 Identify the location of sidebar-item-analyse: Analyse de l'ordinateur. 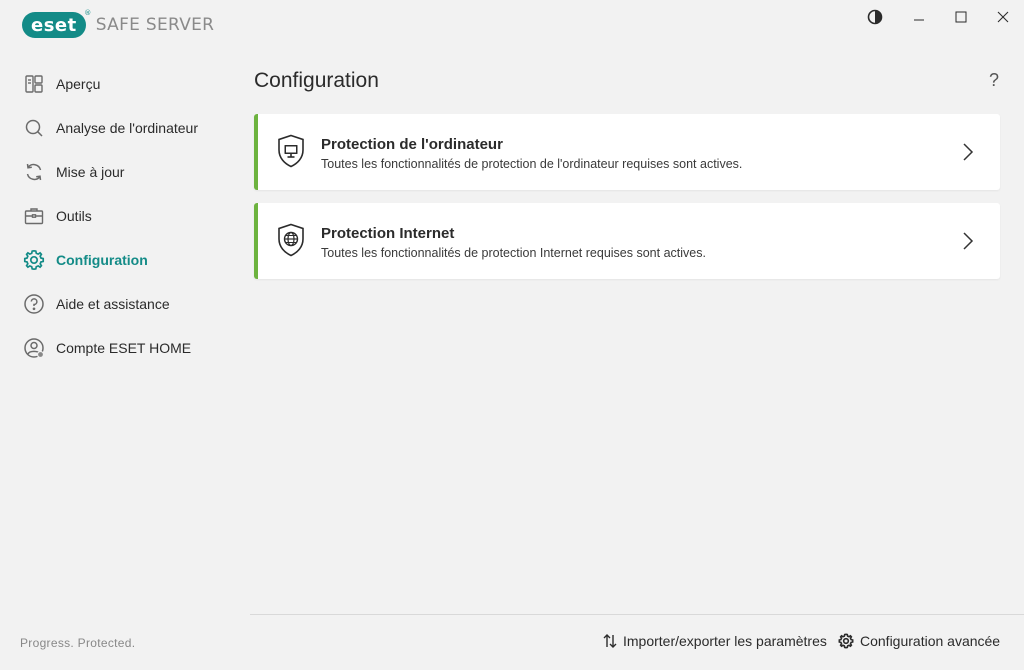
(120, 128).